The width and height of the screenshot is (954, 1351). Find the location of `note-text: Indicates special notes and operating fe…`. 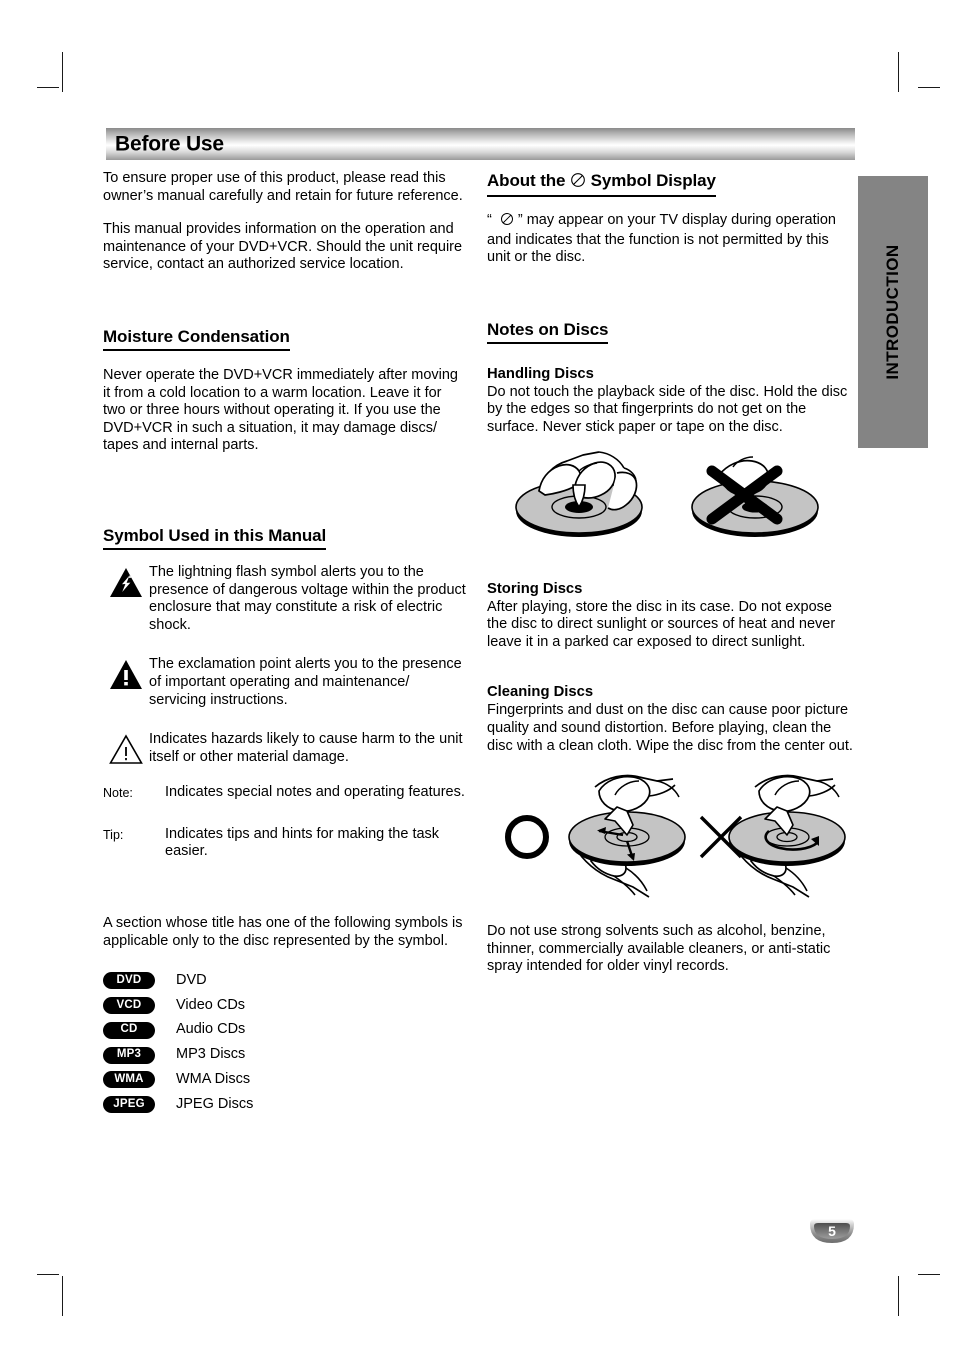

note-text: Indicates special notes and operating fe… is located at coordinates (315, 792).